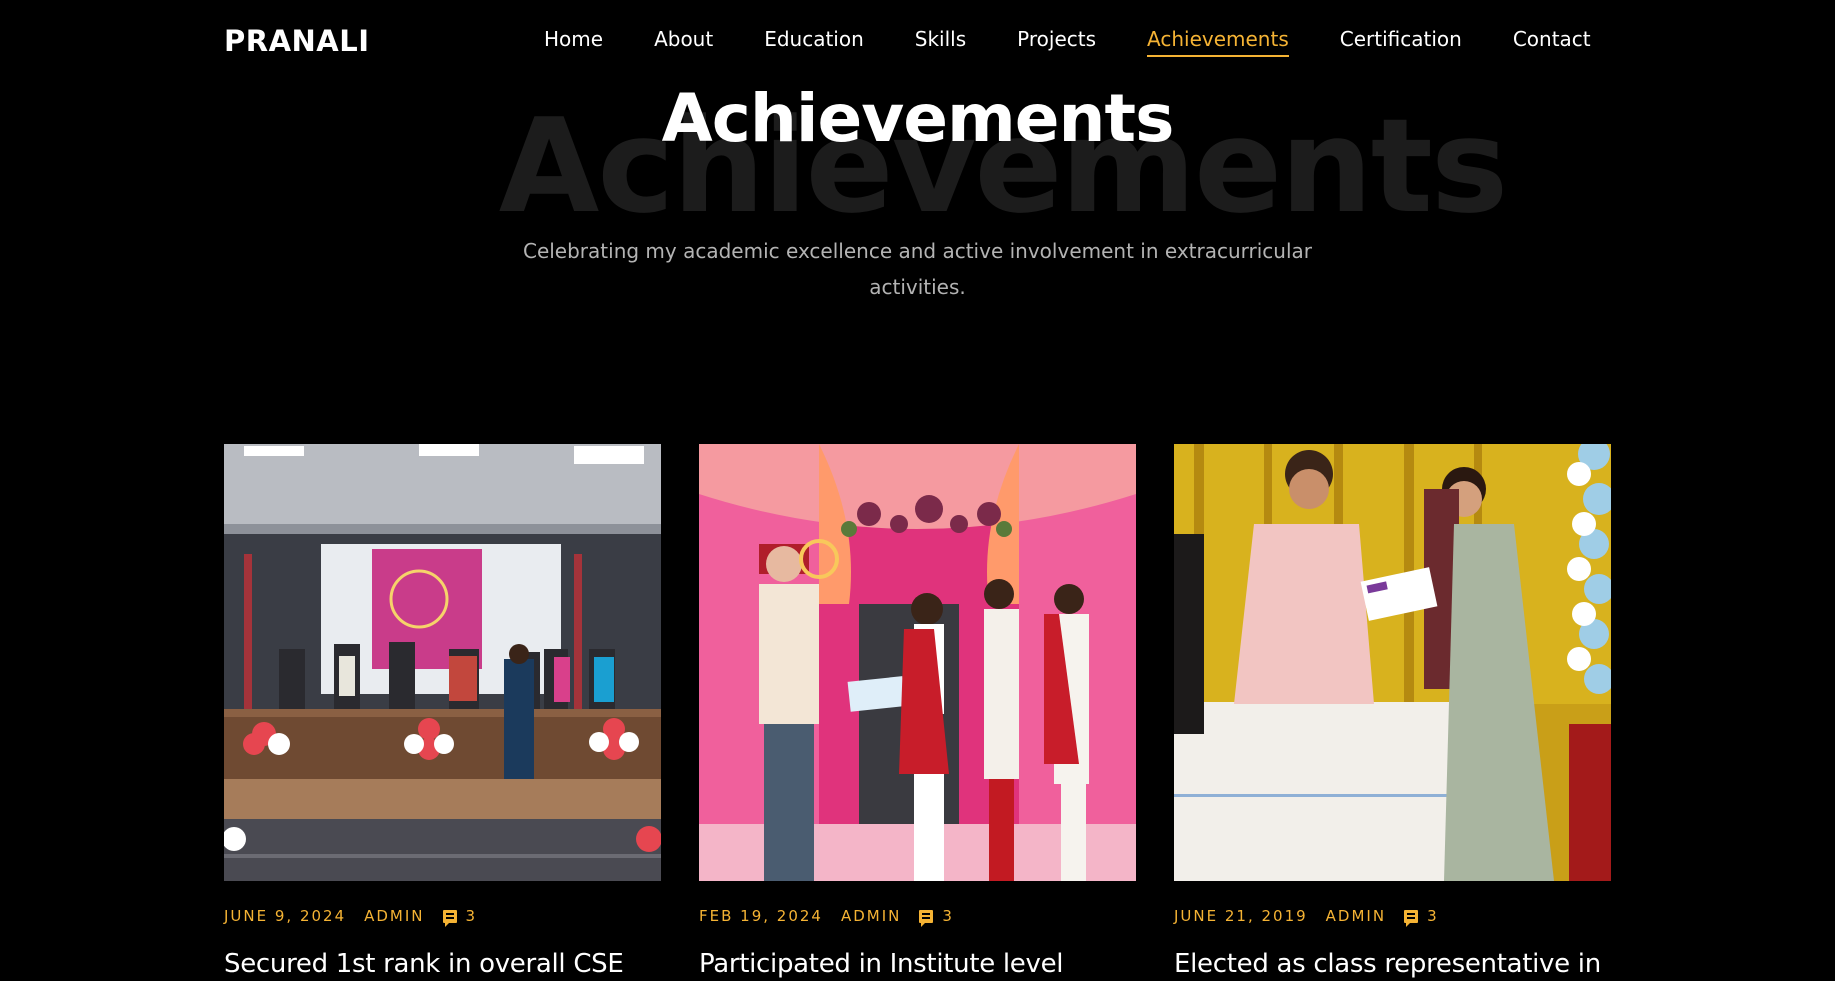 The image size is (1835, 981). I want to click on nav-item-achievements: Achievements, so click(1218, 42).